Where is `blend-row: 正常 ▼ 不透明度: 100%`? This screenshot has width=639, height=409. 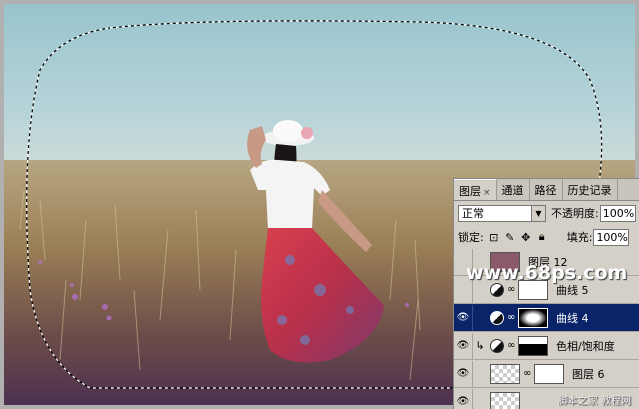 blend-row: 正常 ▼ 不透明度: 100% is located at coordinates (546, 213).